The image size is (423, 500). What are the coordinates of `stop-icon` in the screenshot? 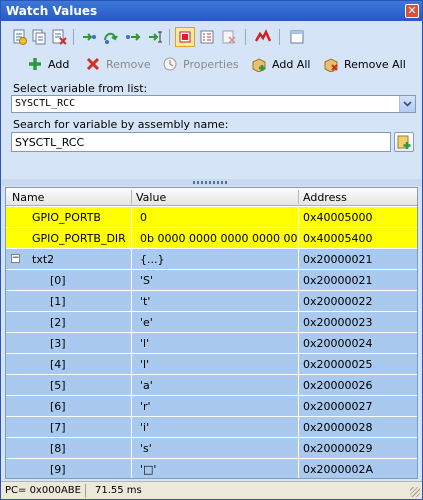 It's located at (185, 37).